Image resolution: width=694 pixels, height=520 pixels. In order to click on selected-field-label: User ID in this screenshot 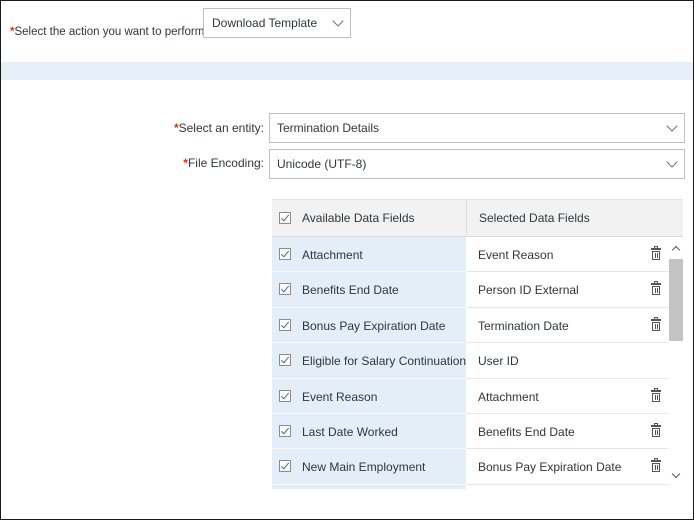, I will do `click(498, 361)`.